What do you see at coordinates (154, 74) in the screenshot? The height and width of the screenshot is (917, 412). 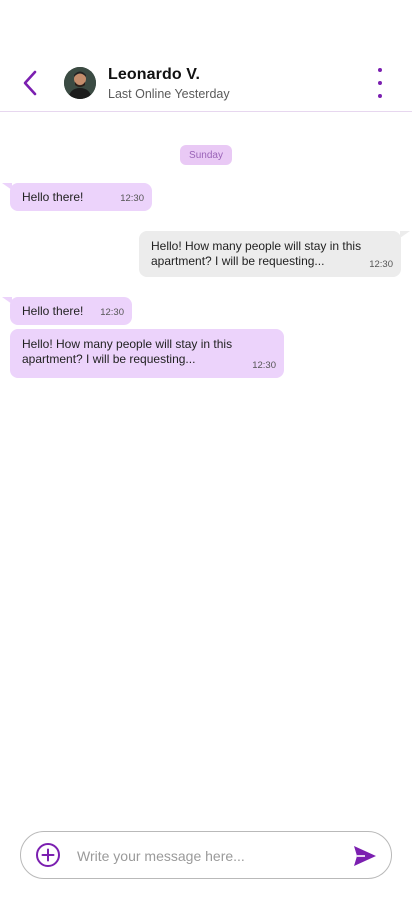 I see `contact-name: Leonardo V.` at bounding box center [154, 74].